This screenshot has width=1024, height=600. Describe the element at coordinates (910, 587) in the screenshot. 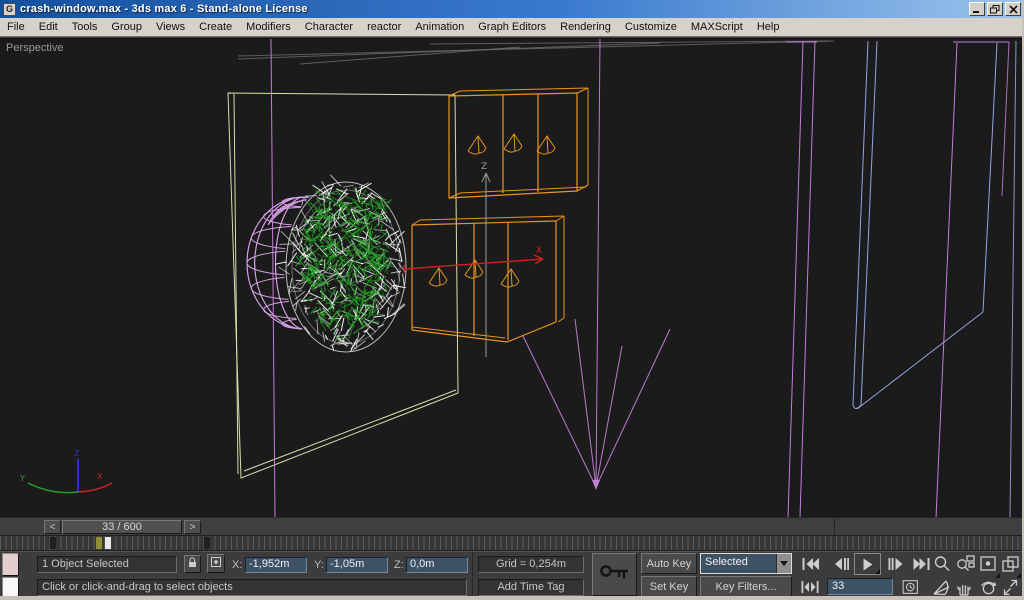

I see `time-configuration-icon` at that location.